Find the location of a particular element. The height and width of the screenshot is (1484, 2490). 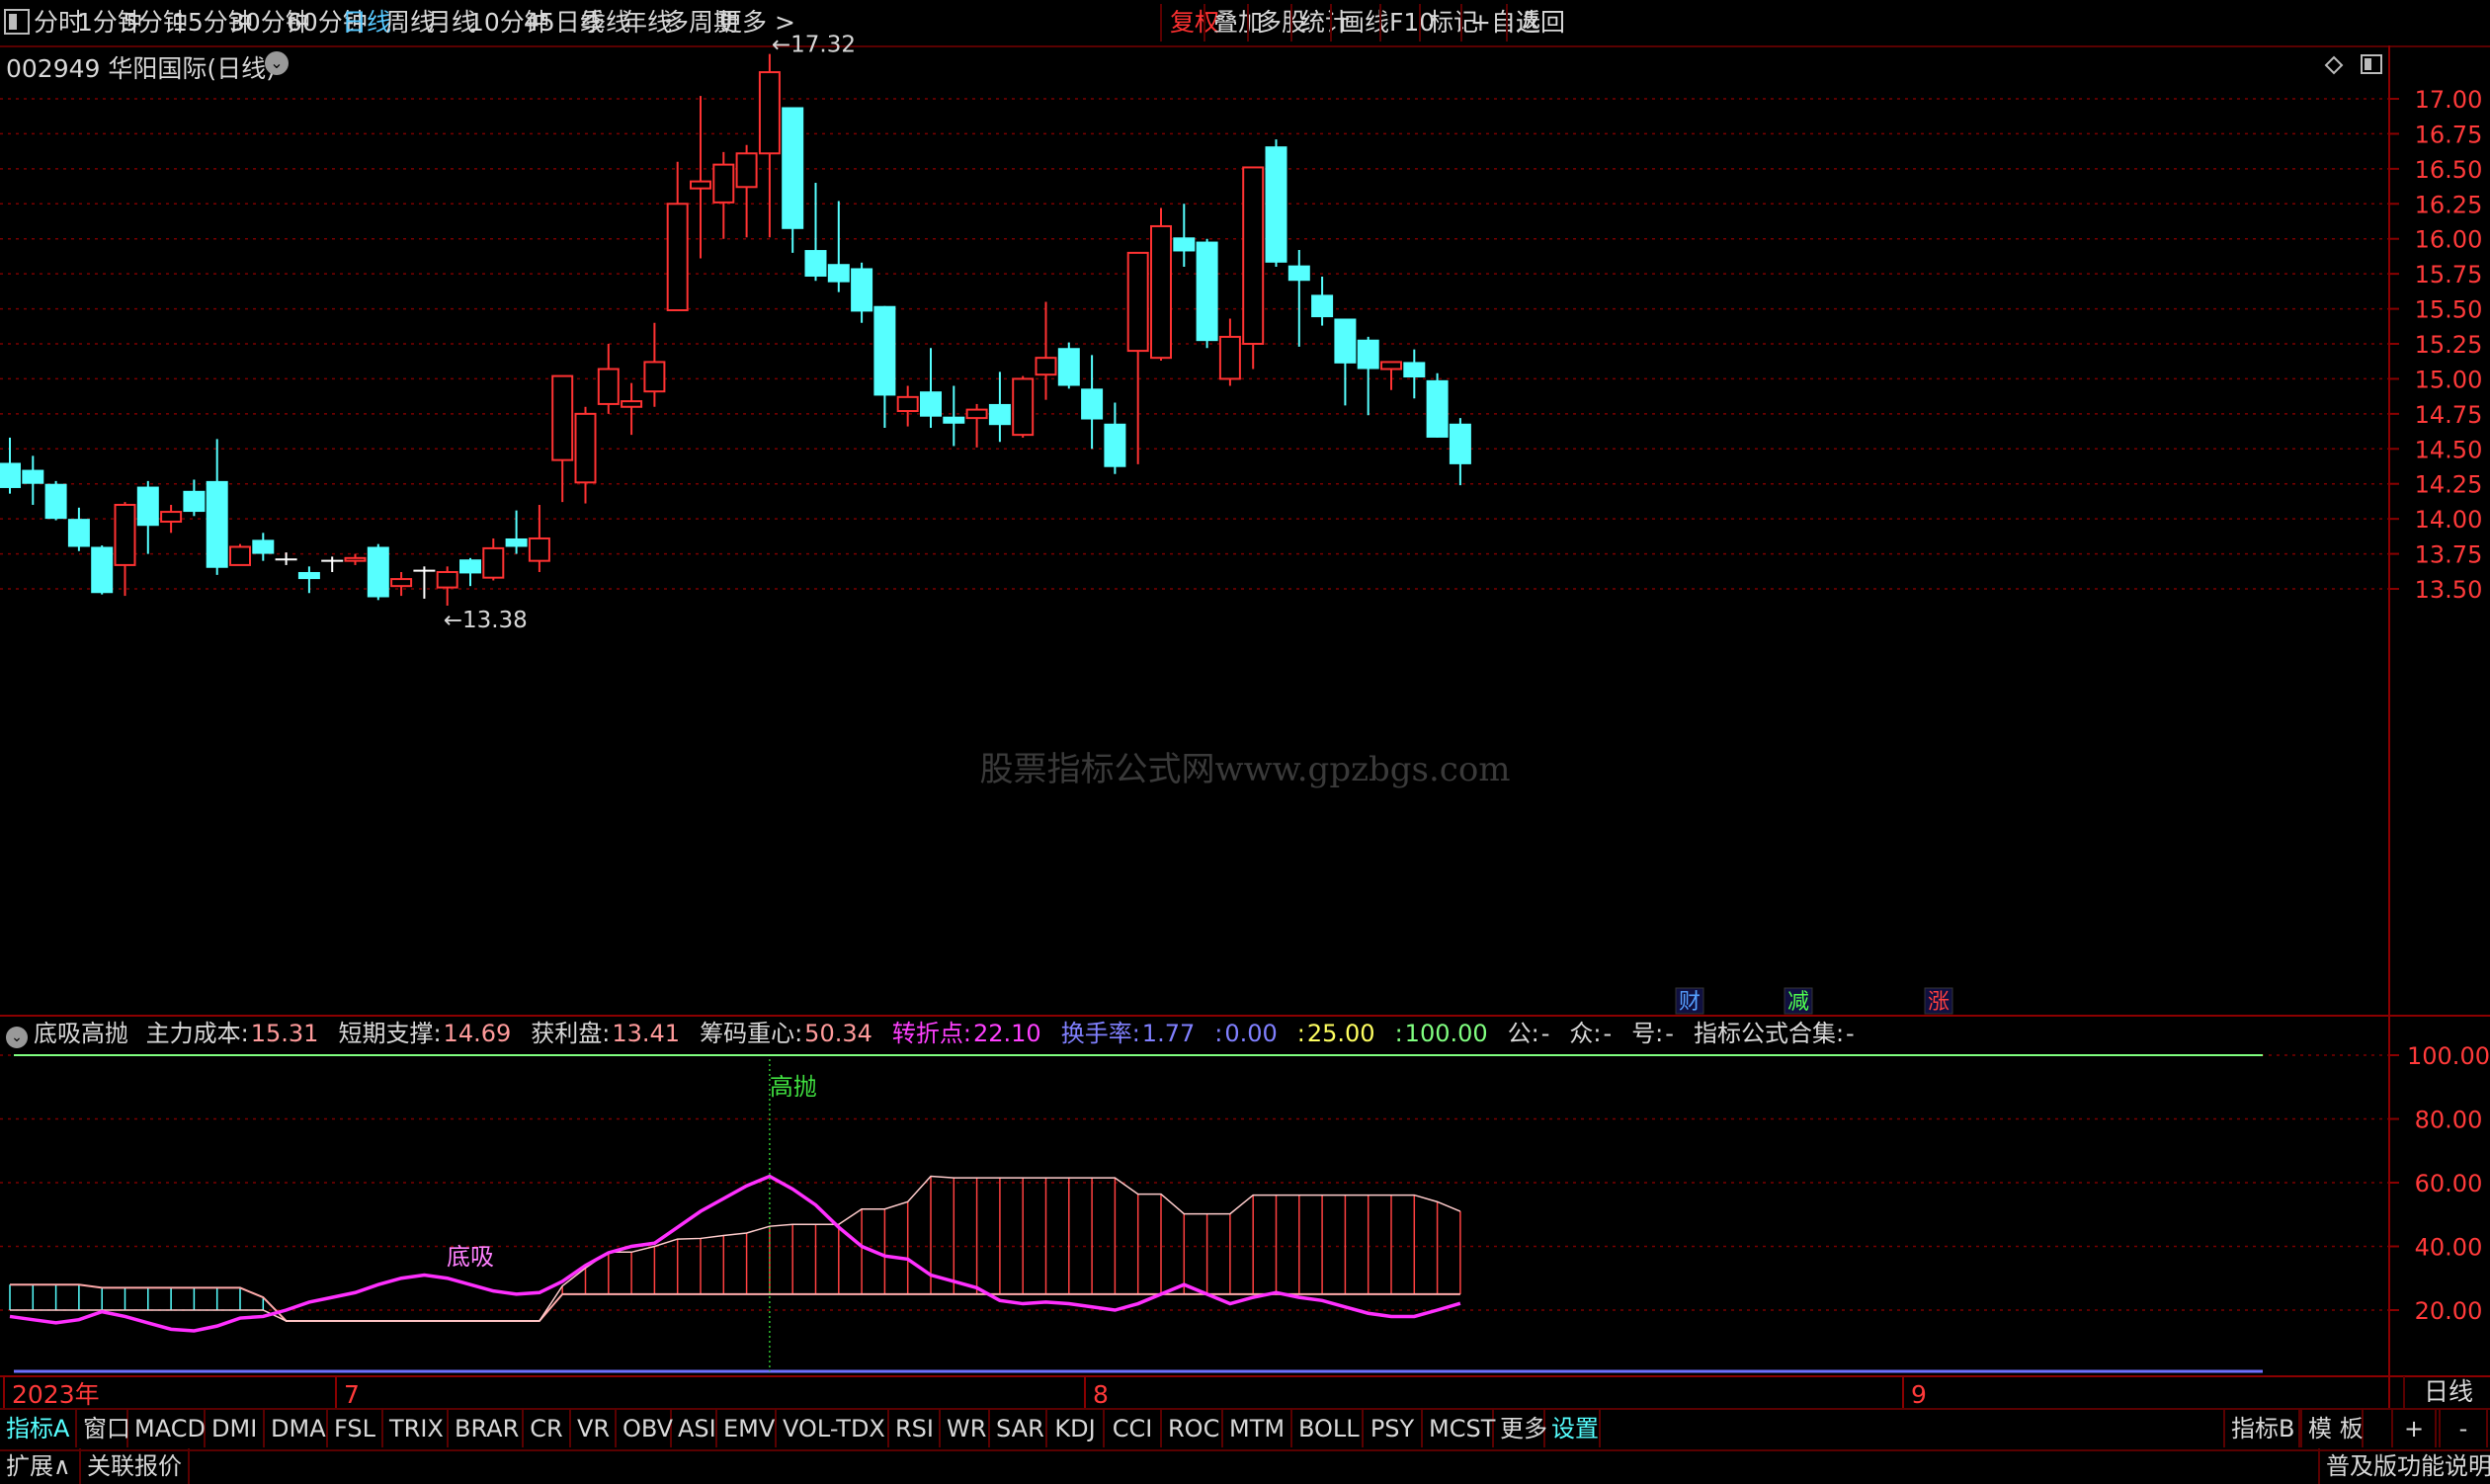

tab-right-2: + is located at coordinates (2414, 1428).